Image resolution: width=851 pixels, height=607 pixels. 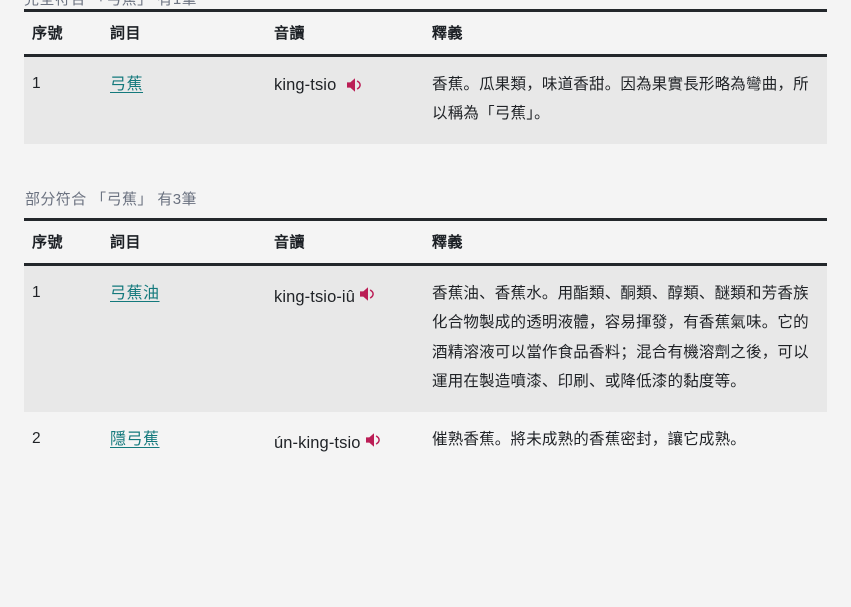 I want to click on row-pronunciation-cell: king-tsio, so click(x=345, y=100).